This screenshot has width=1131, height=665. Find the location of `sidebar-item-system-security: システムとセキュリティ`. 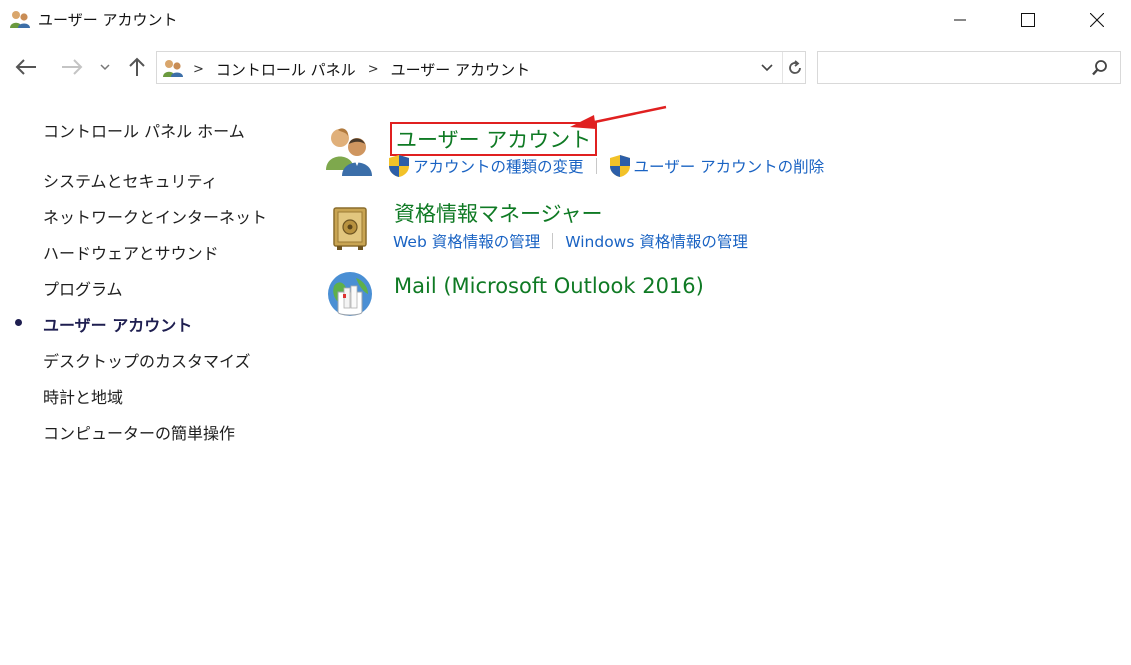

sidebar-item-system-security: システムとセキュリティ is located at coordinates (130, 180).